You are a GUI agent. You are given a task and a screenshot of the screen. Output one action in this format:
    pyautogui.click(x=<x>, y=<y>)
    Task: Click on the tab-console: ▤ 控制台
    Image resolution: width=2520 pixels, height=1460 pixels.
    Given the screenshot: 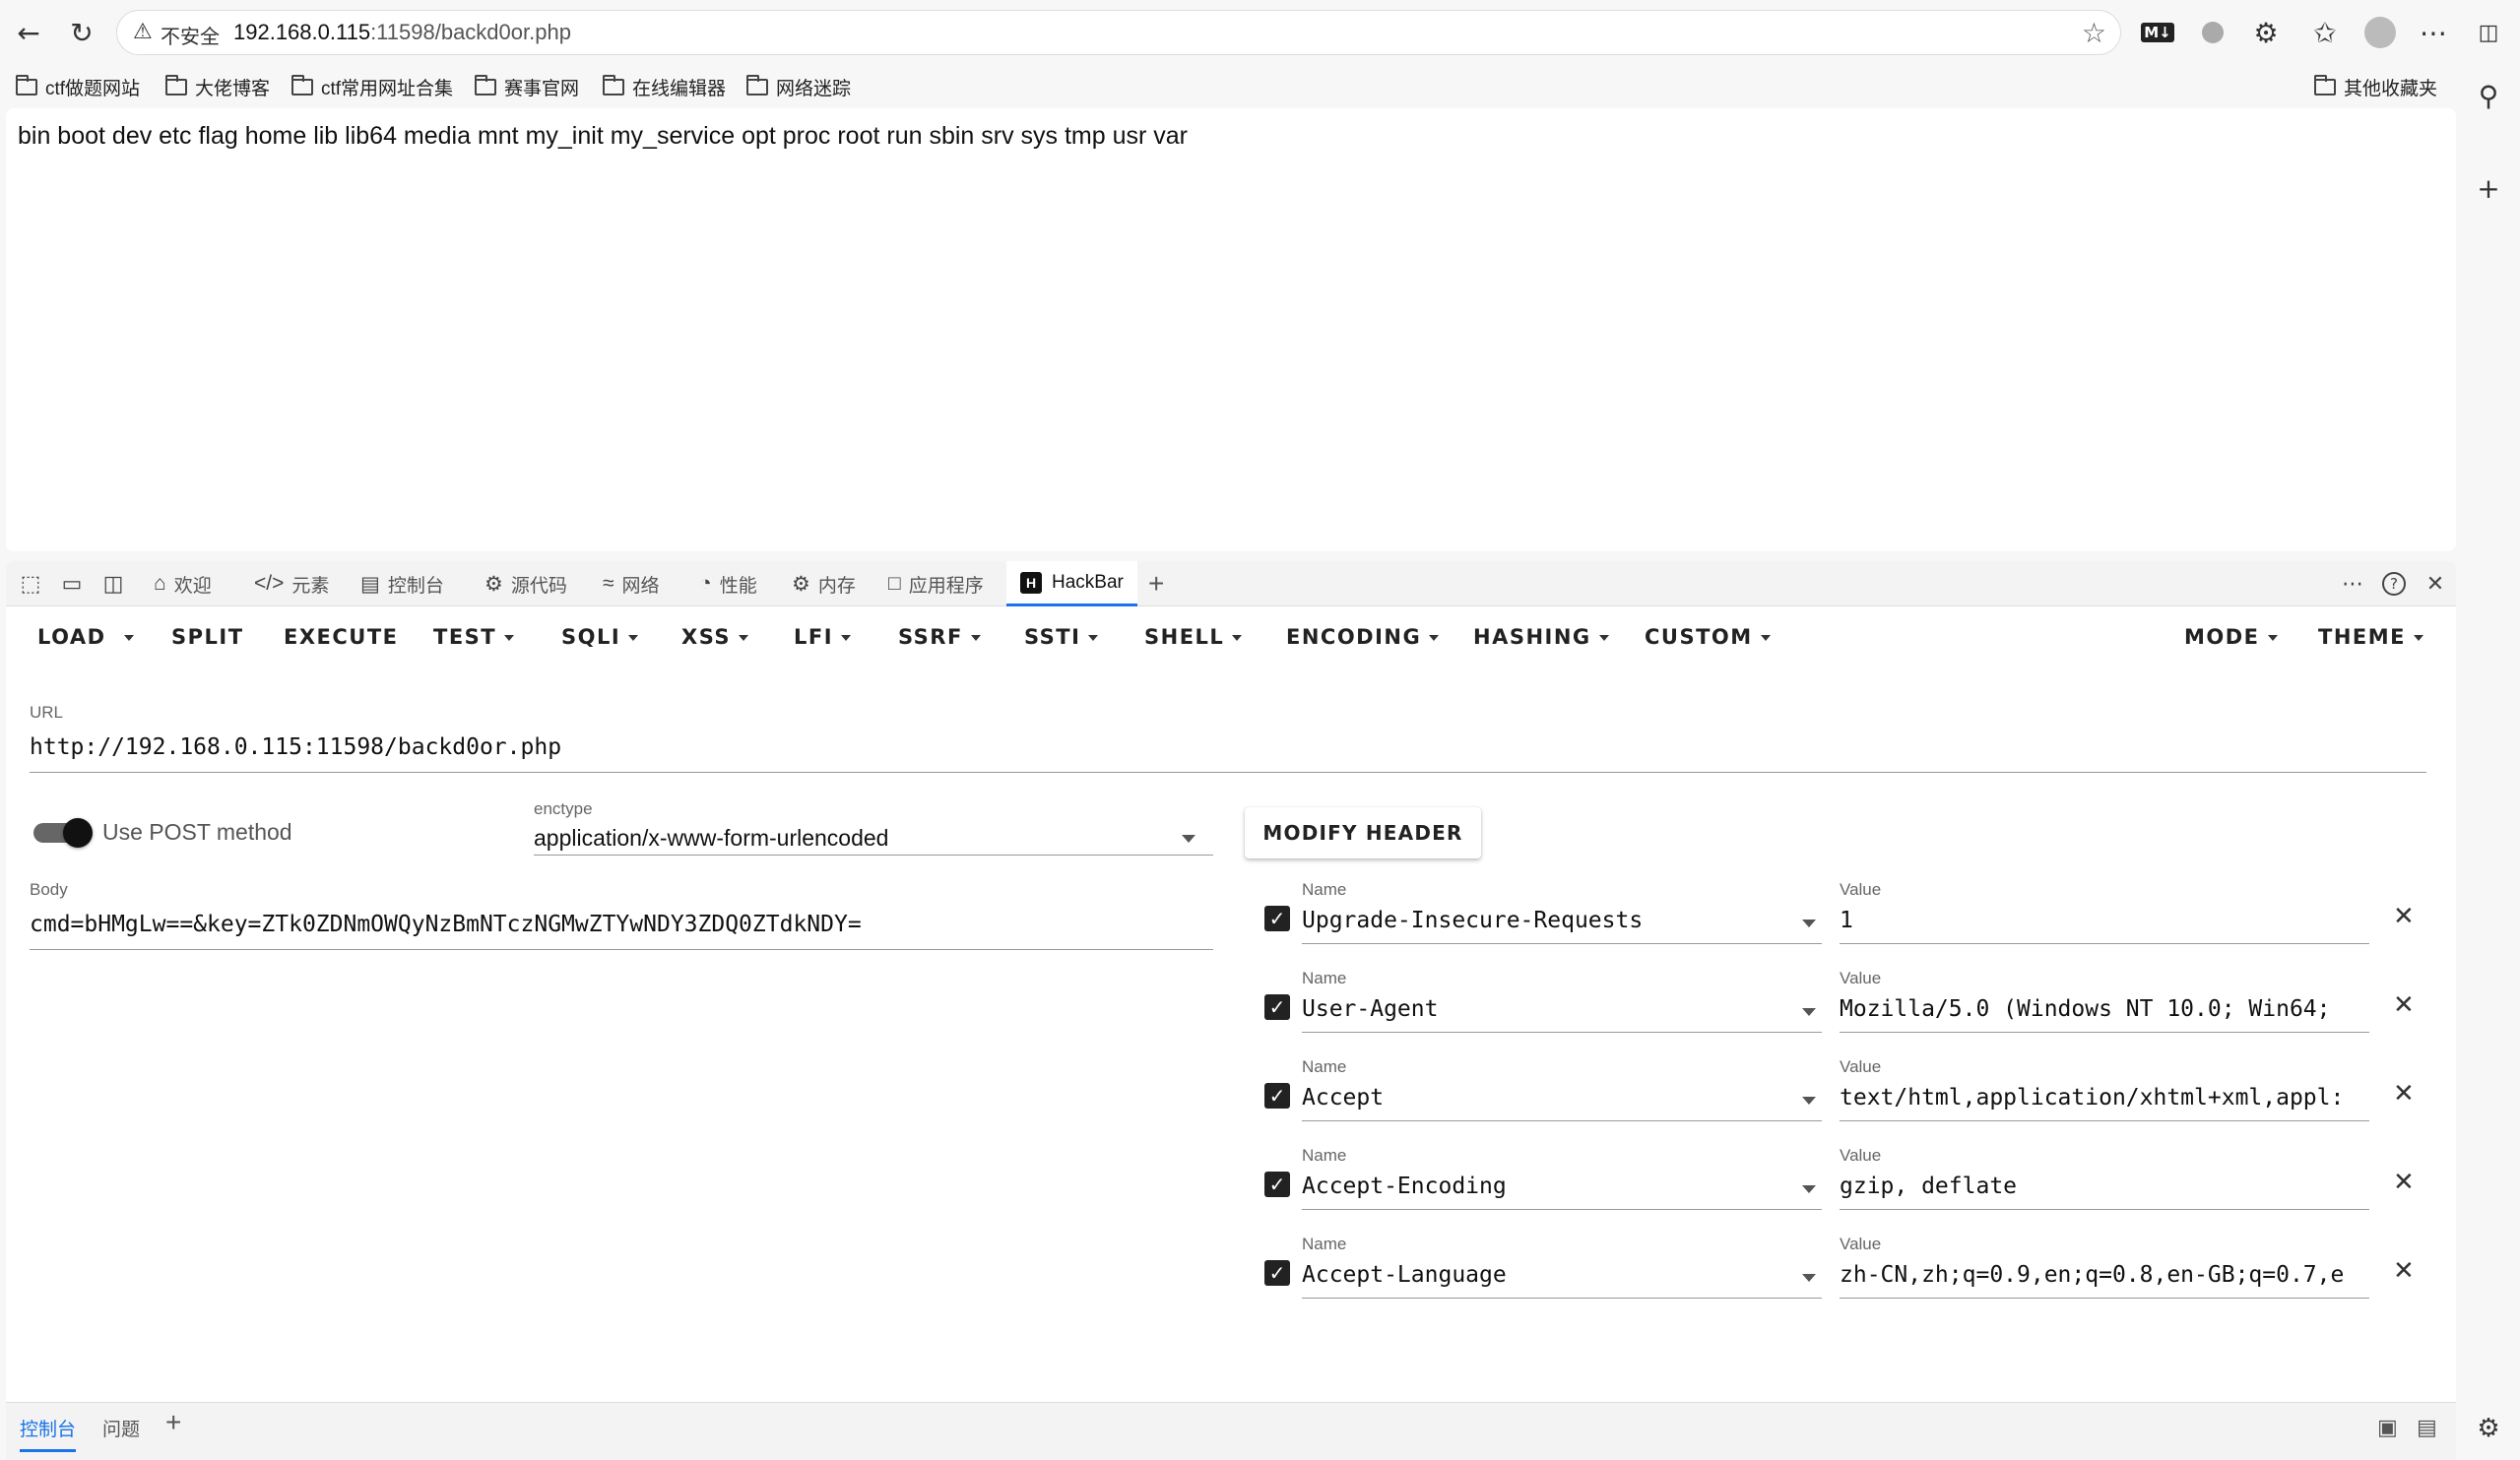 What is the action you would take?
    pyautogui.click(x=402, y=583)
    